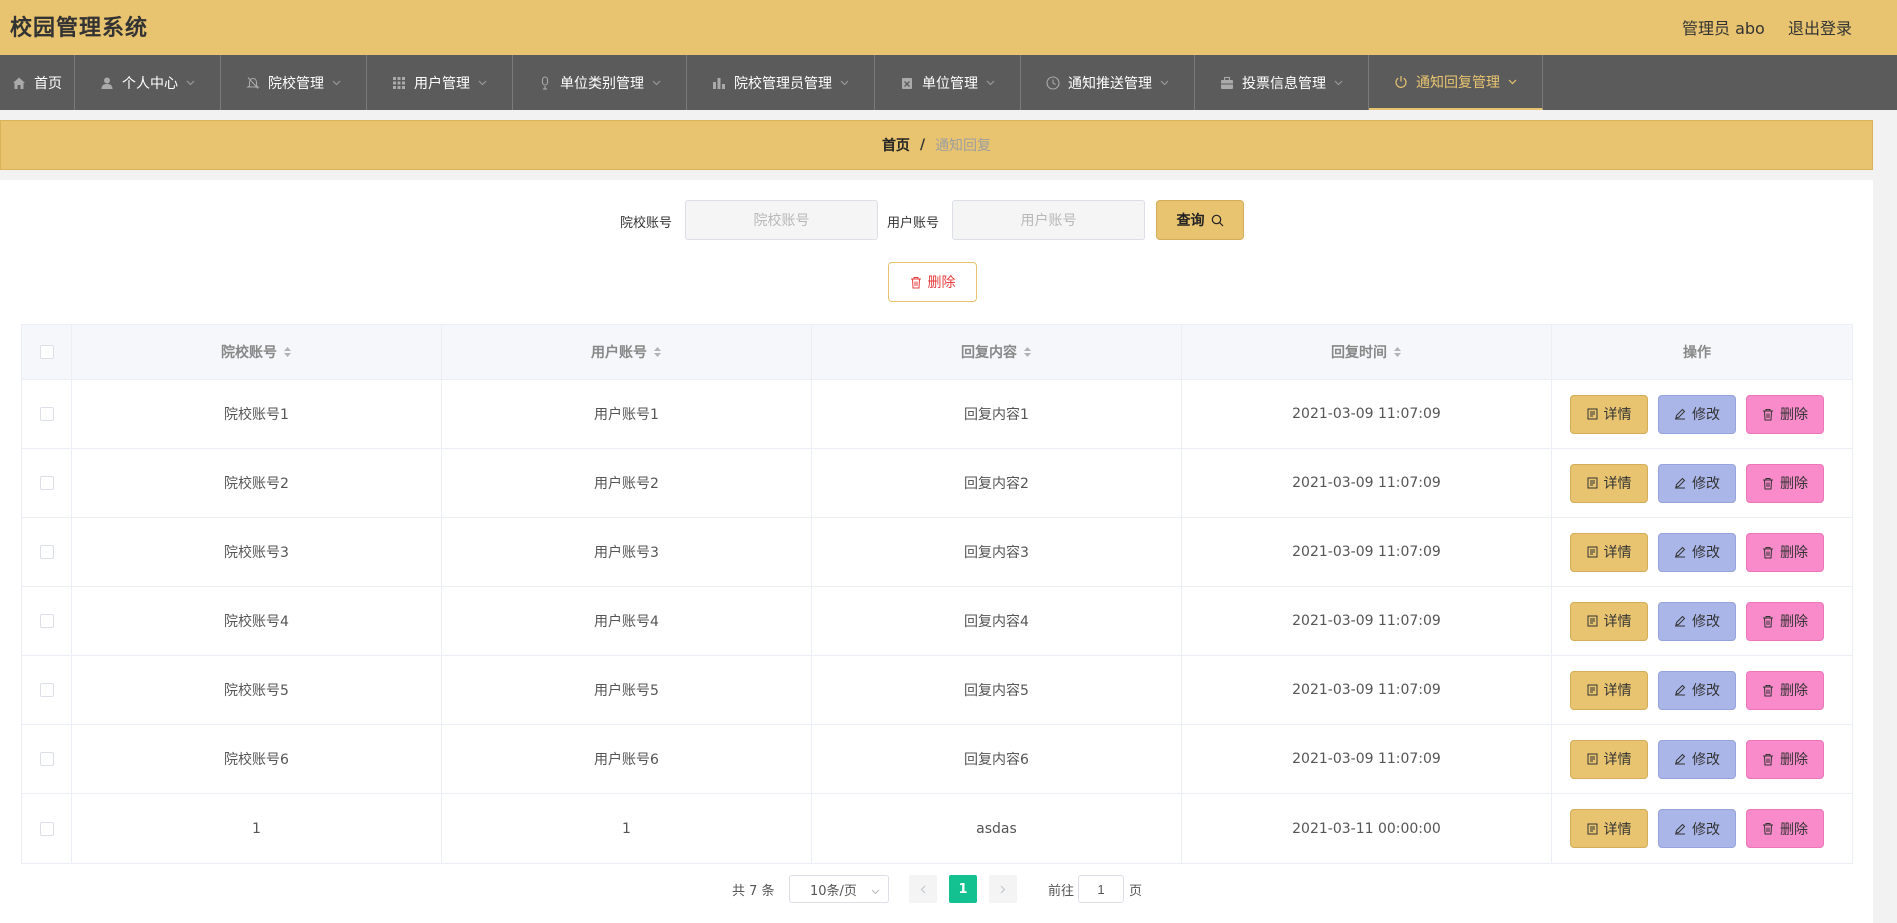 This screenshot has height=923, width=1897. Describe the element at coordinates (600, 82) in the screenshot. I see `nav-item-unit-category: 单位类别管理` at that location.